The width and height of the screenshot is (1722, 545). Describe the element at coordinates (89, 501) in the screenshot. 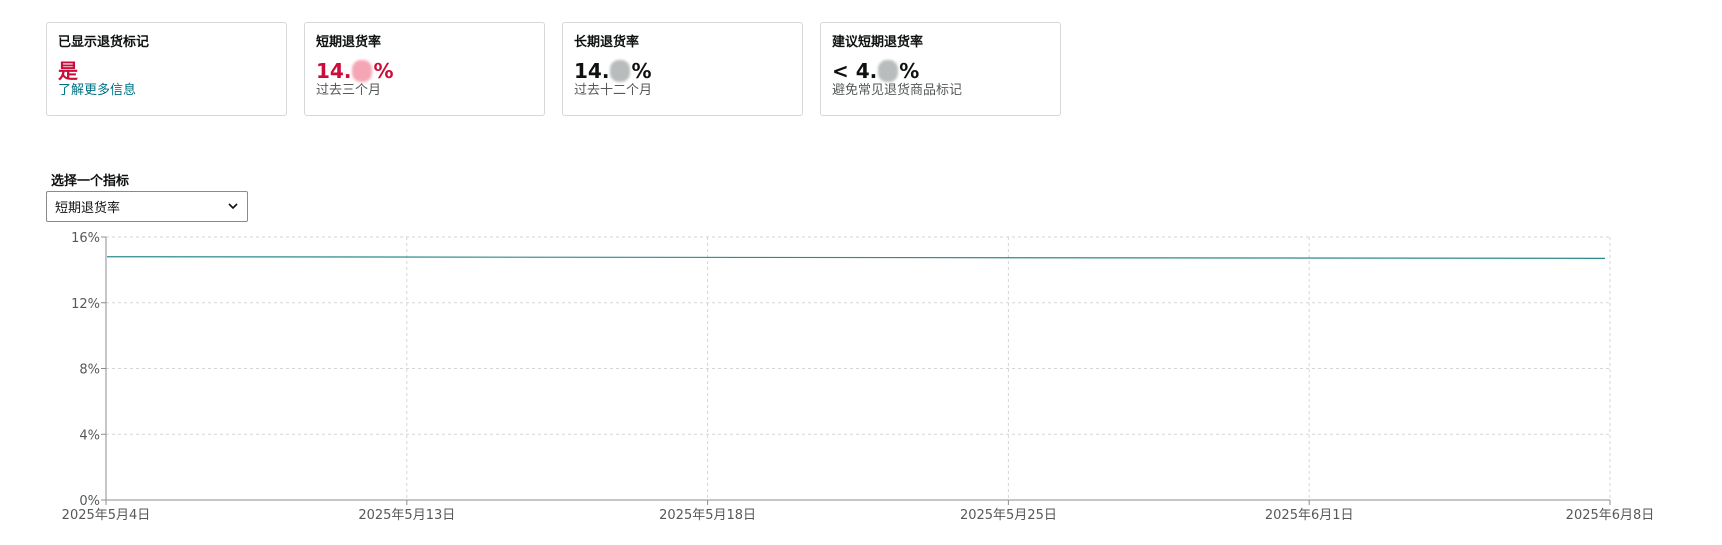

I see `y-tick-label: 0%` at that location.